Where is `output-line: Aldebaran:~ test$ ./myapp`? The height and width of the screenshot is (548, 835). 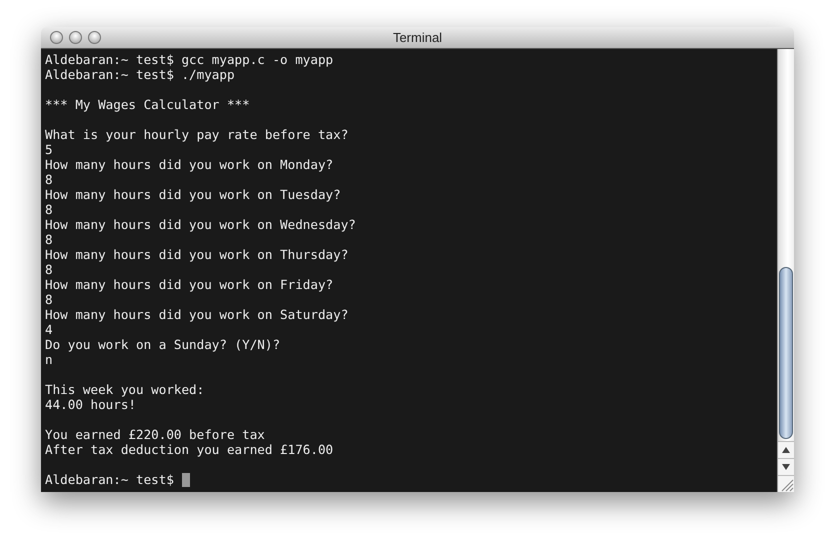
output-line: Aldebaran:~ test$ ./myapp is located at coordinates (140, 74).